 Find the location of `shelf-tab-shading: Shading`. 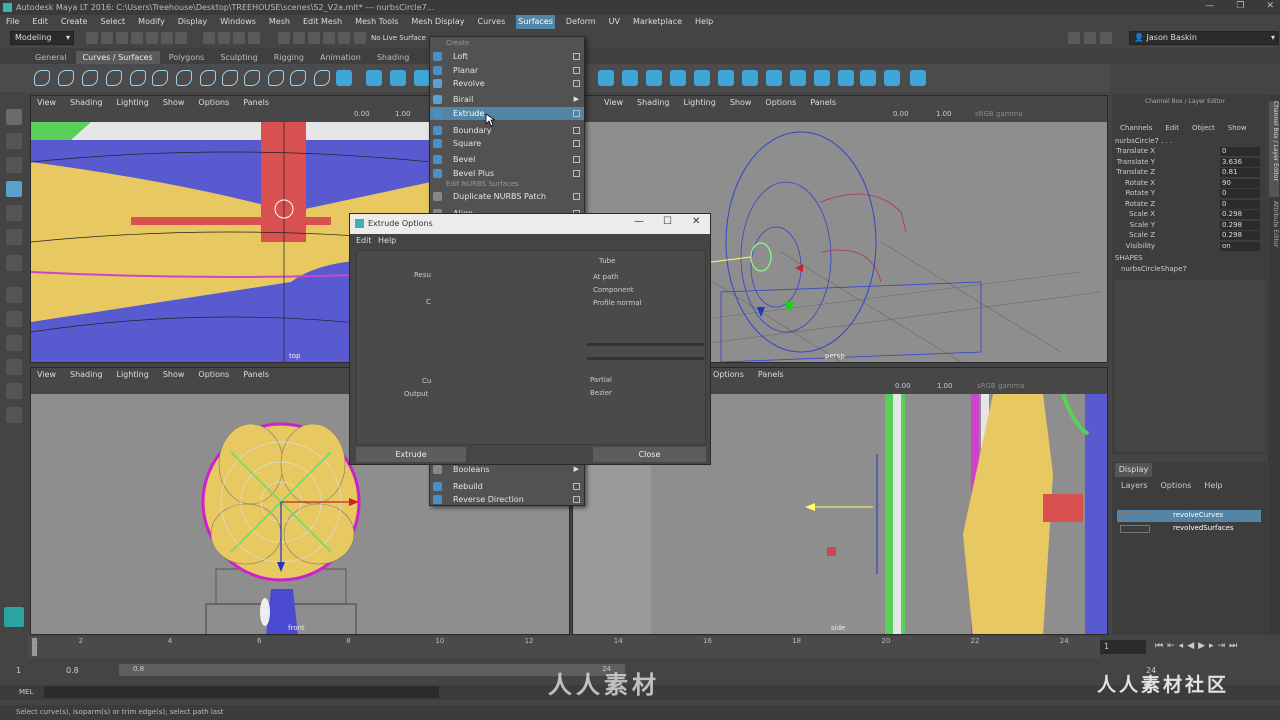

shelf-tab-shading: Shading is located at coordinates (393, 57).